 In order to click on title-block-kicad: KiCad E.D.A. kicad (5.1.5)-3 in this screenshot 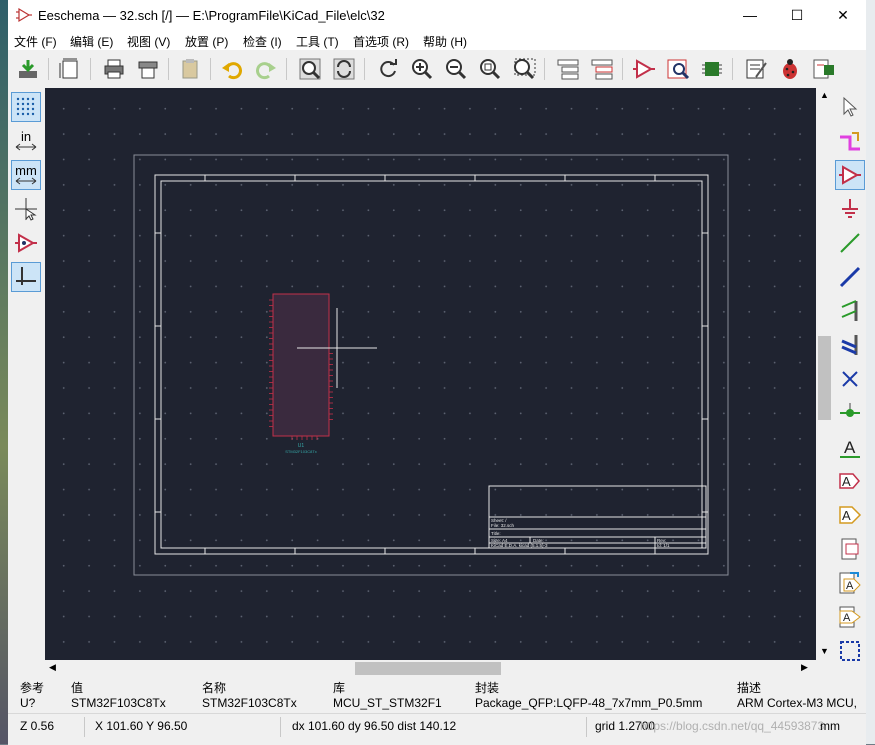, I will do `click(519, 545)`.